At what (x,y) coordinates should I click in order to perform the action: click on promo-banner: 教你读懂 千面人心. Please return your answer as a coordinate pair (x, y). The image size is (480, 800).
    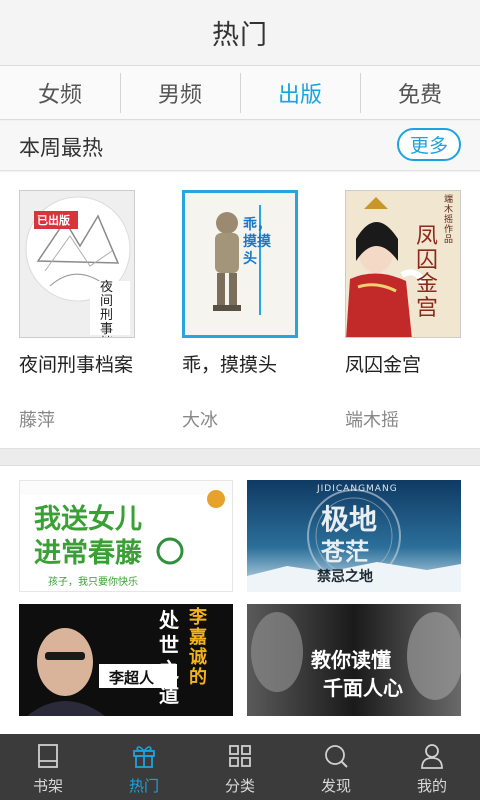
    Looking at the image, I should click on (354, 660).